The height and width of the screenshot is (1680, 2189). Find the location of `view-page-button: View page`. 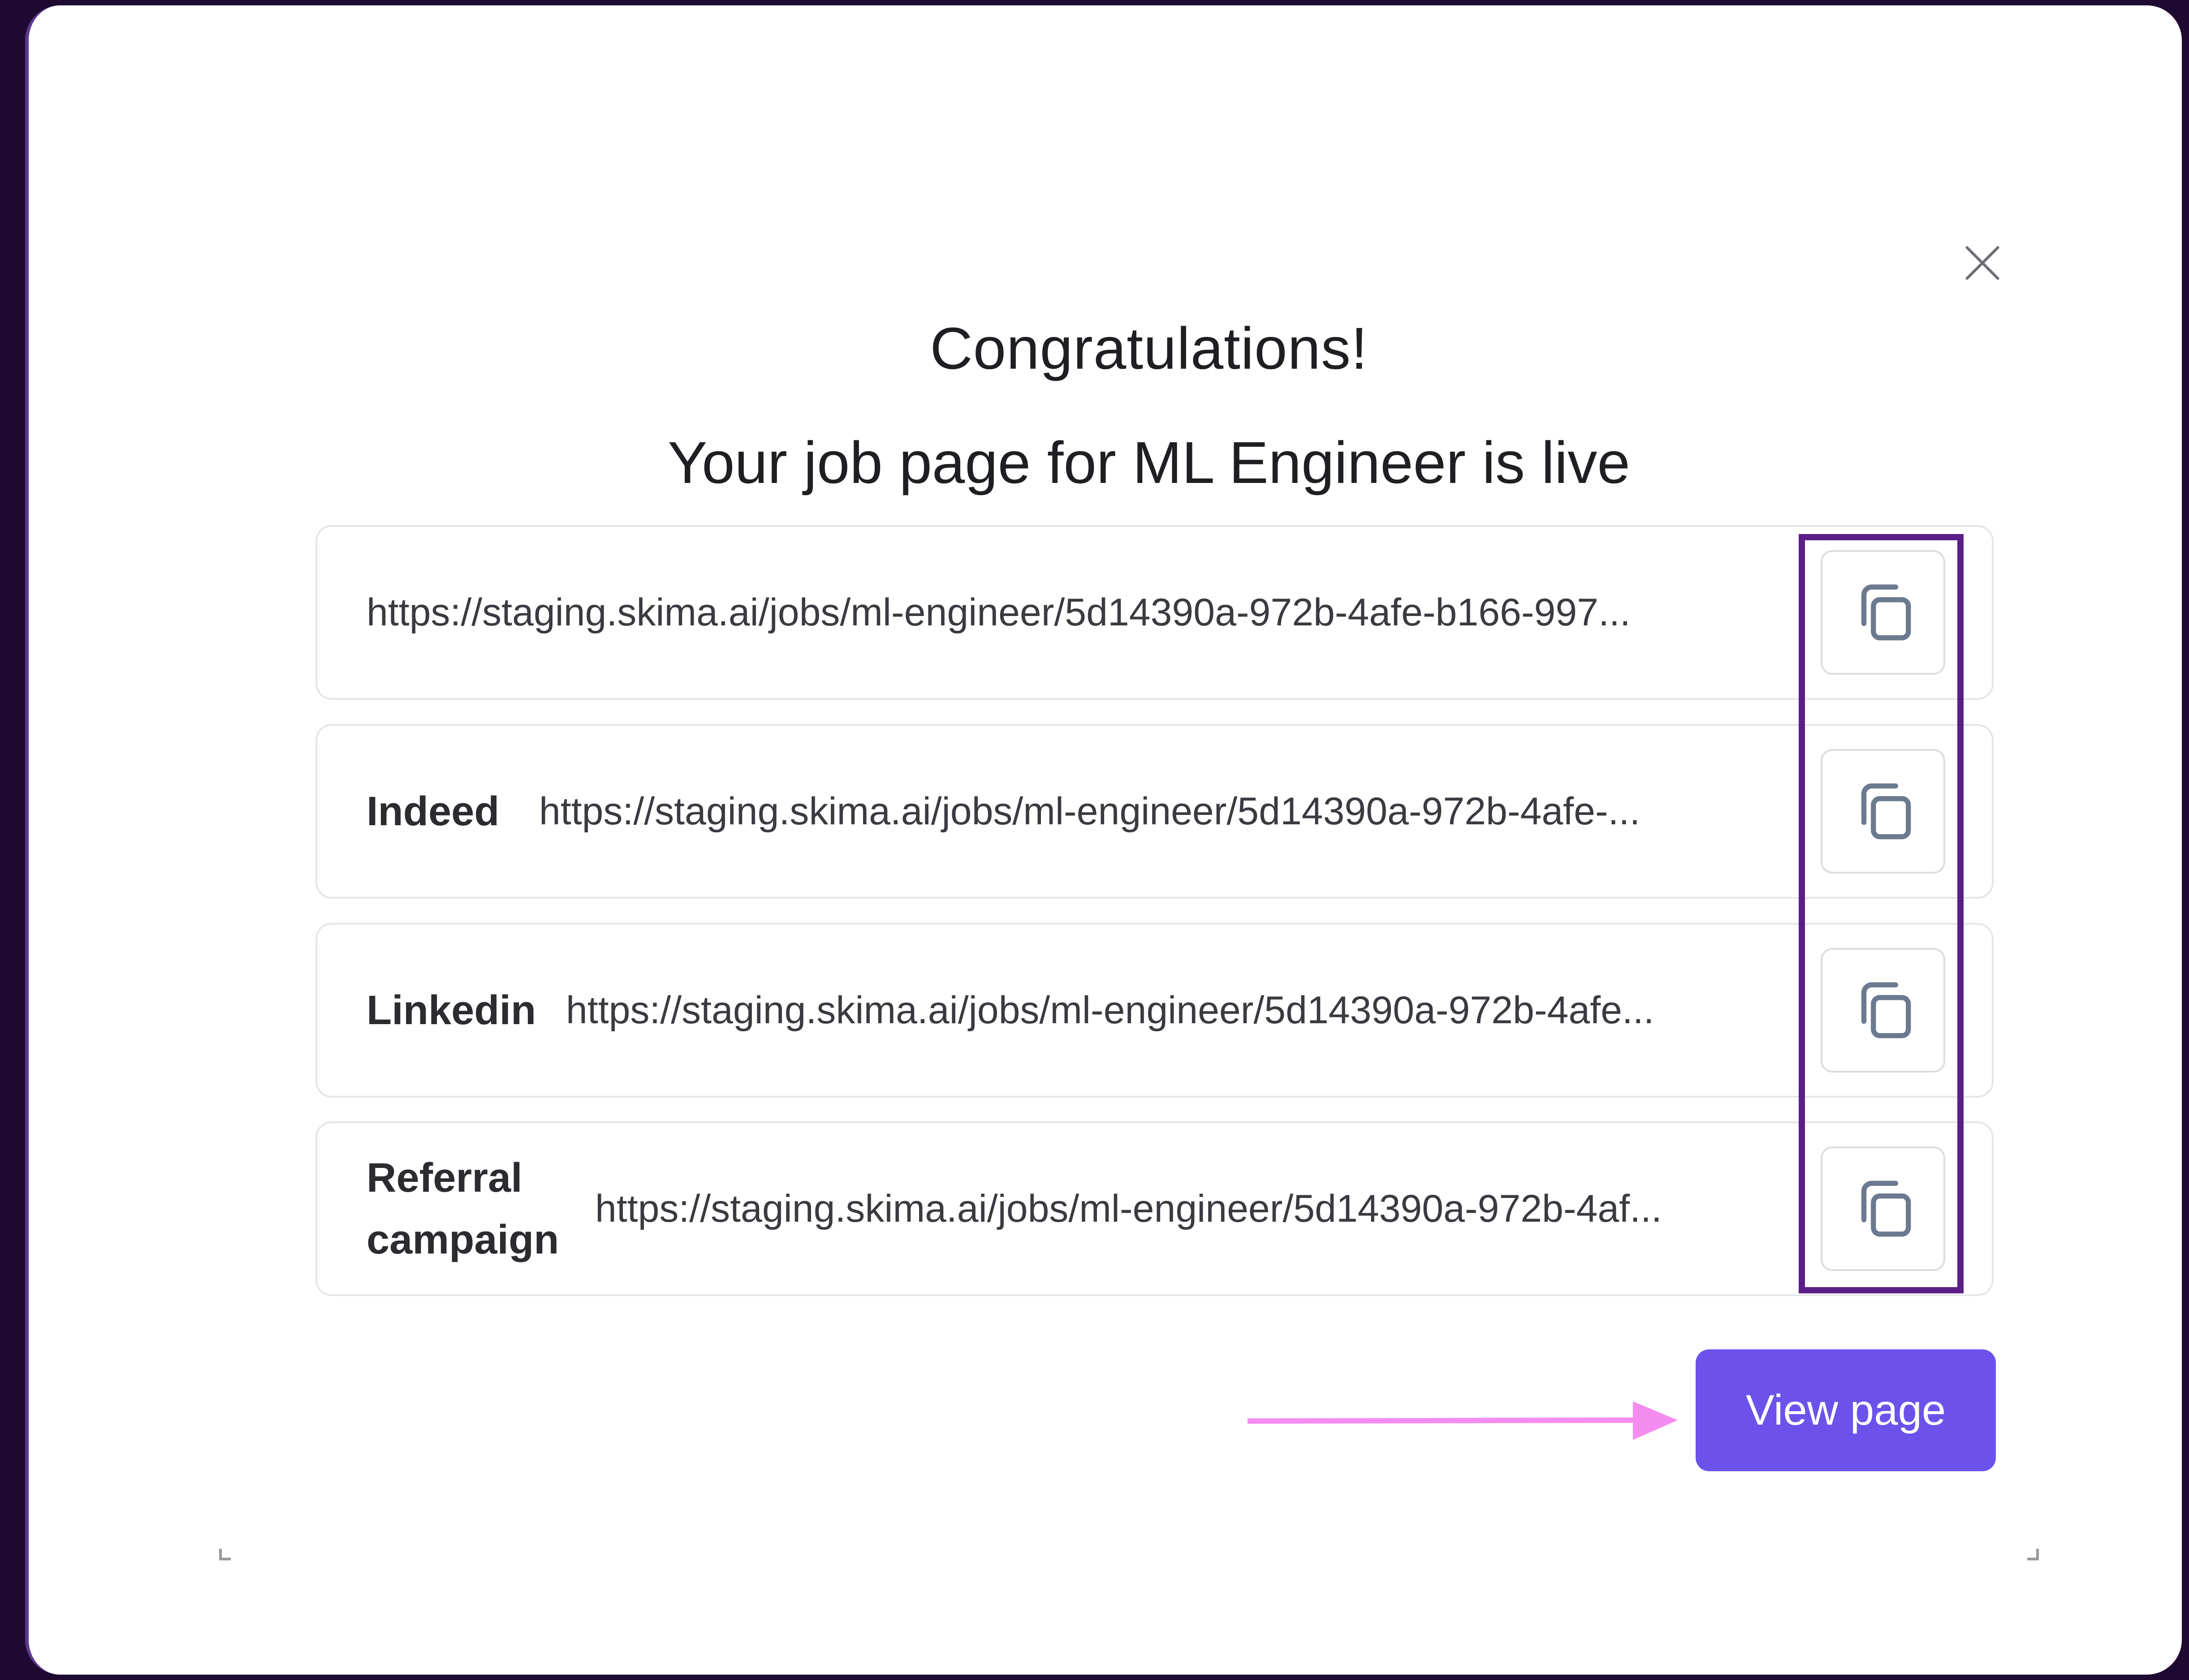

view-page-button: View page is located at coordinates (1846, 1410).